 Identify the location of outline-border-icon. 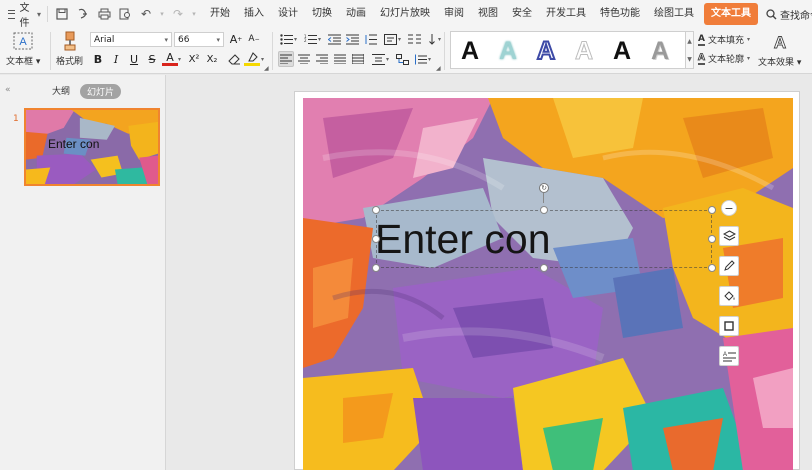
(729, 326).